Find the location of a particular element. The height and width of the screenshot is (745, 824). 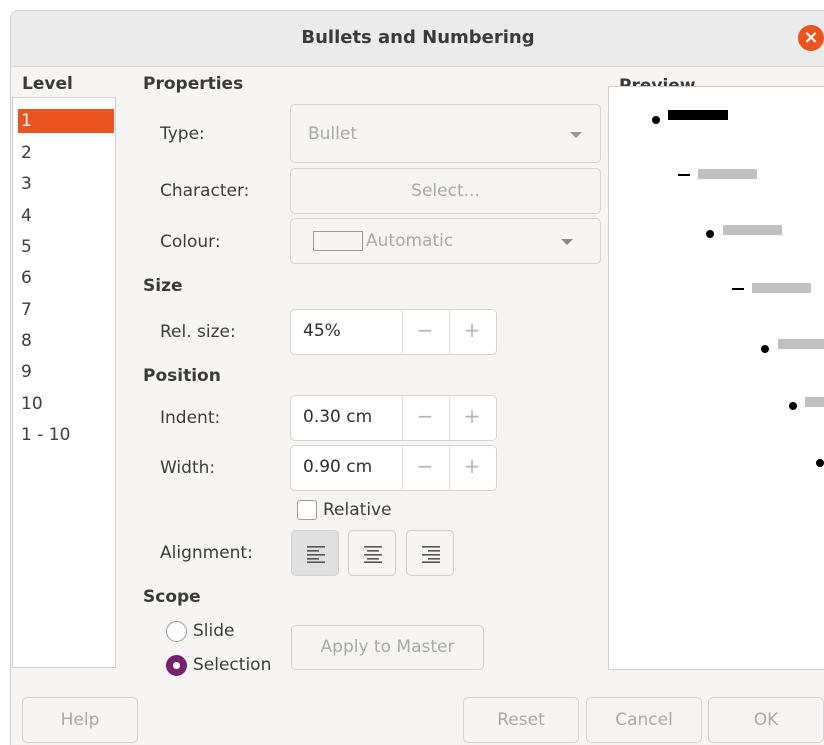

scope-heading: Scope is located at coordinates (172, 597).